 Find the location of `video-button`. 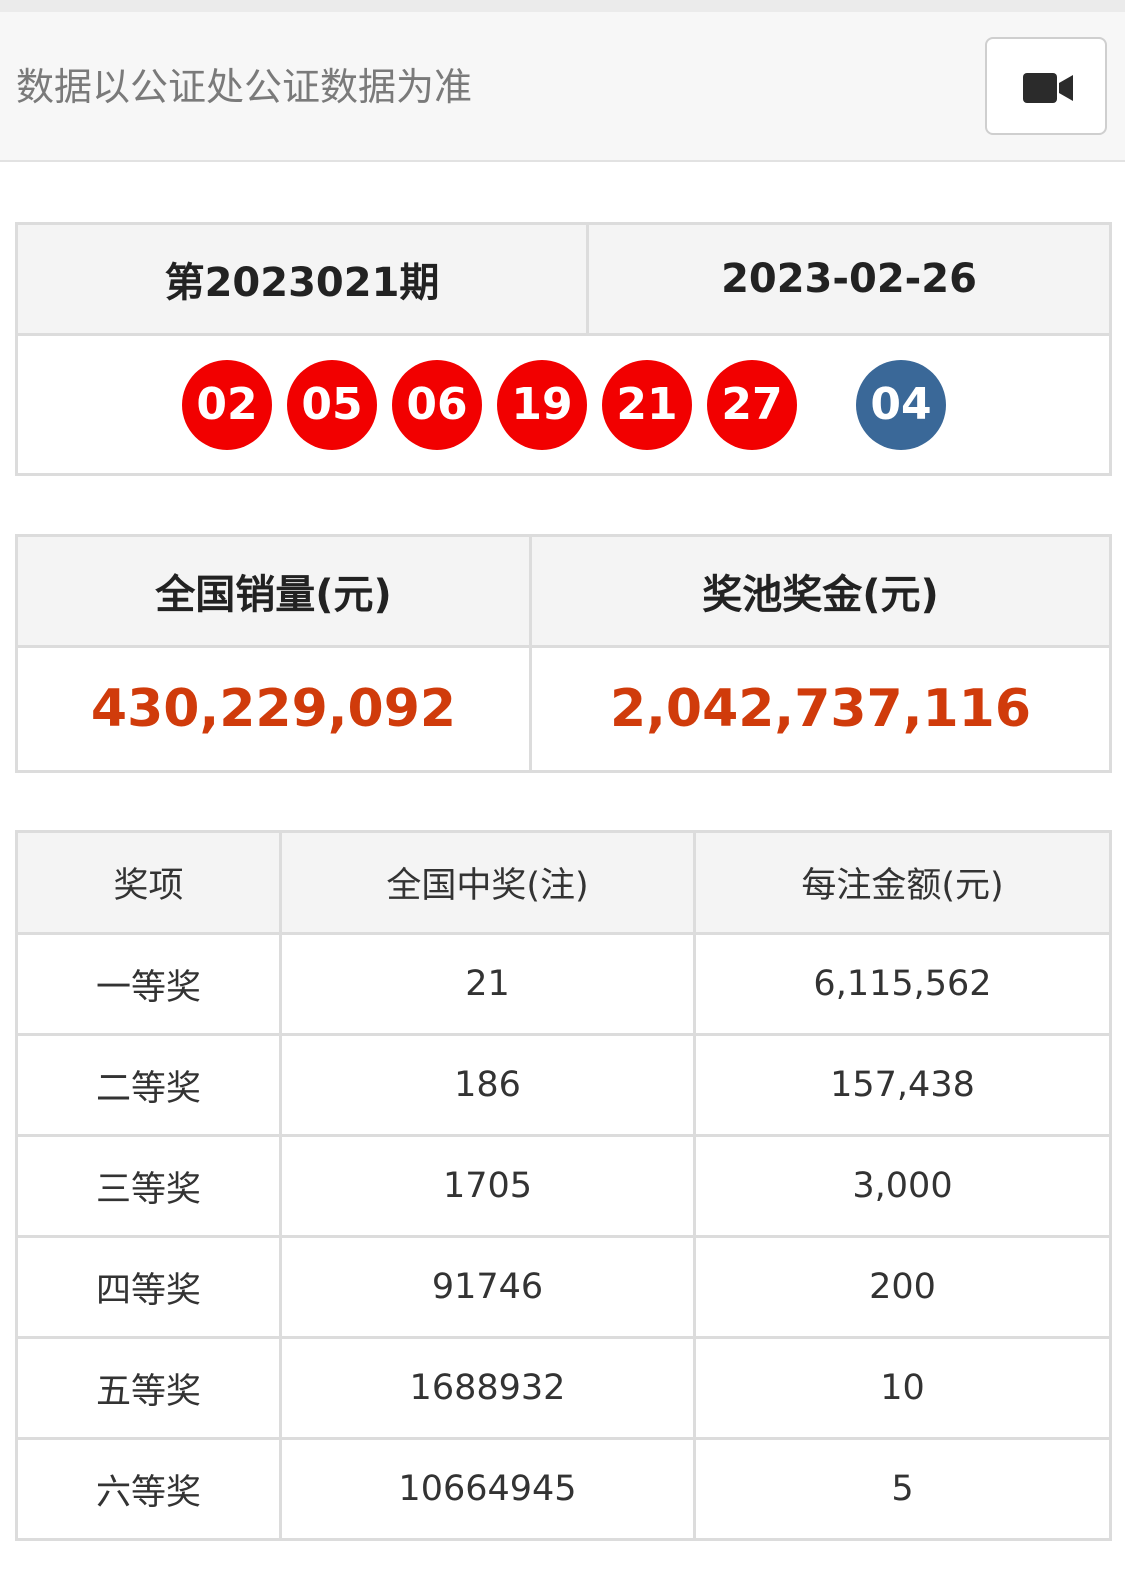

video-button is located at coordinates (1046, 86).